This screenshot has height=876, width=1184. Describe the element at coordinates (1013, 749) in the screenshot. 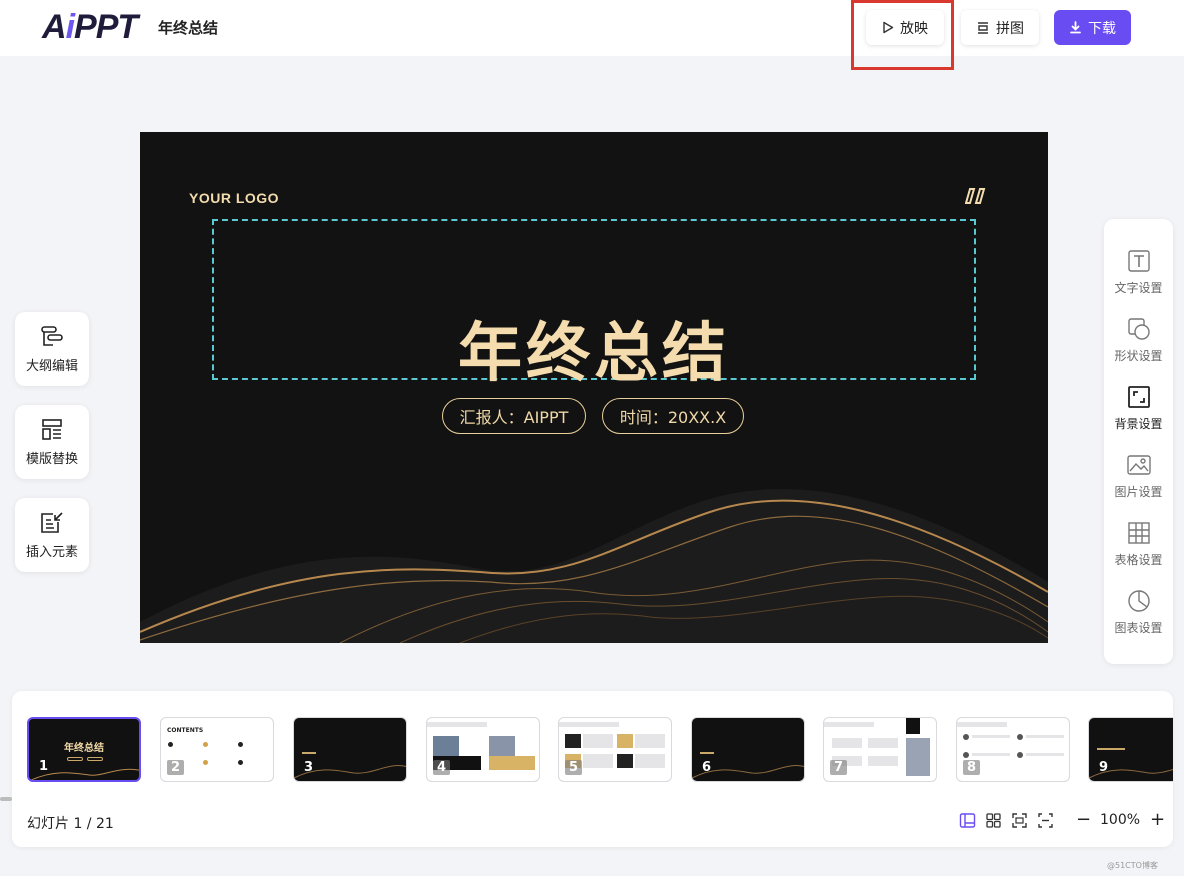

I see `thumbnail-slide-8: 8` at that location.